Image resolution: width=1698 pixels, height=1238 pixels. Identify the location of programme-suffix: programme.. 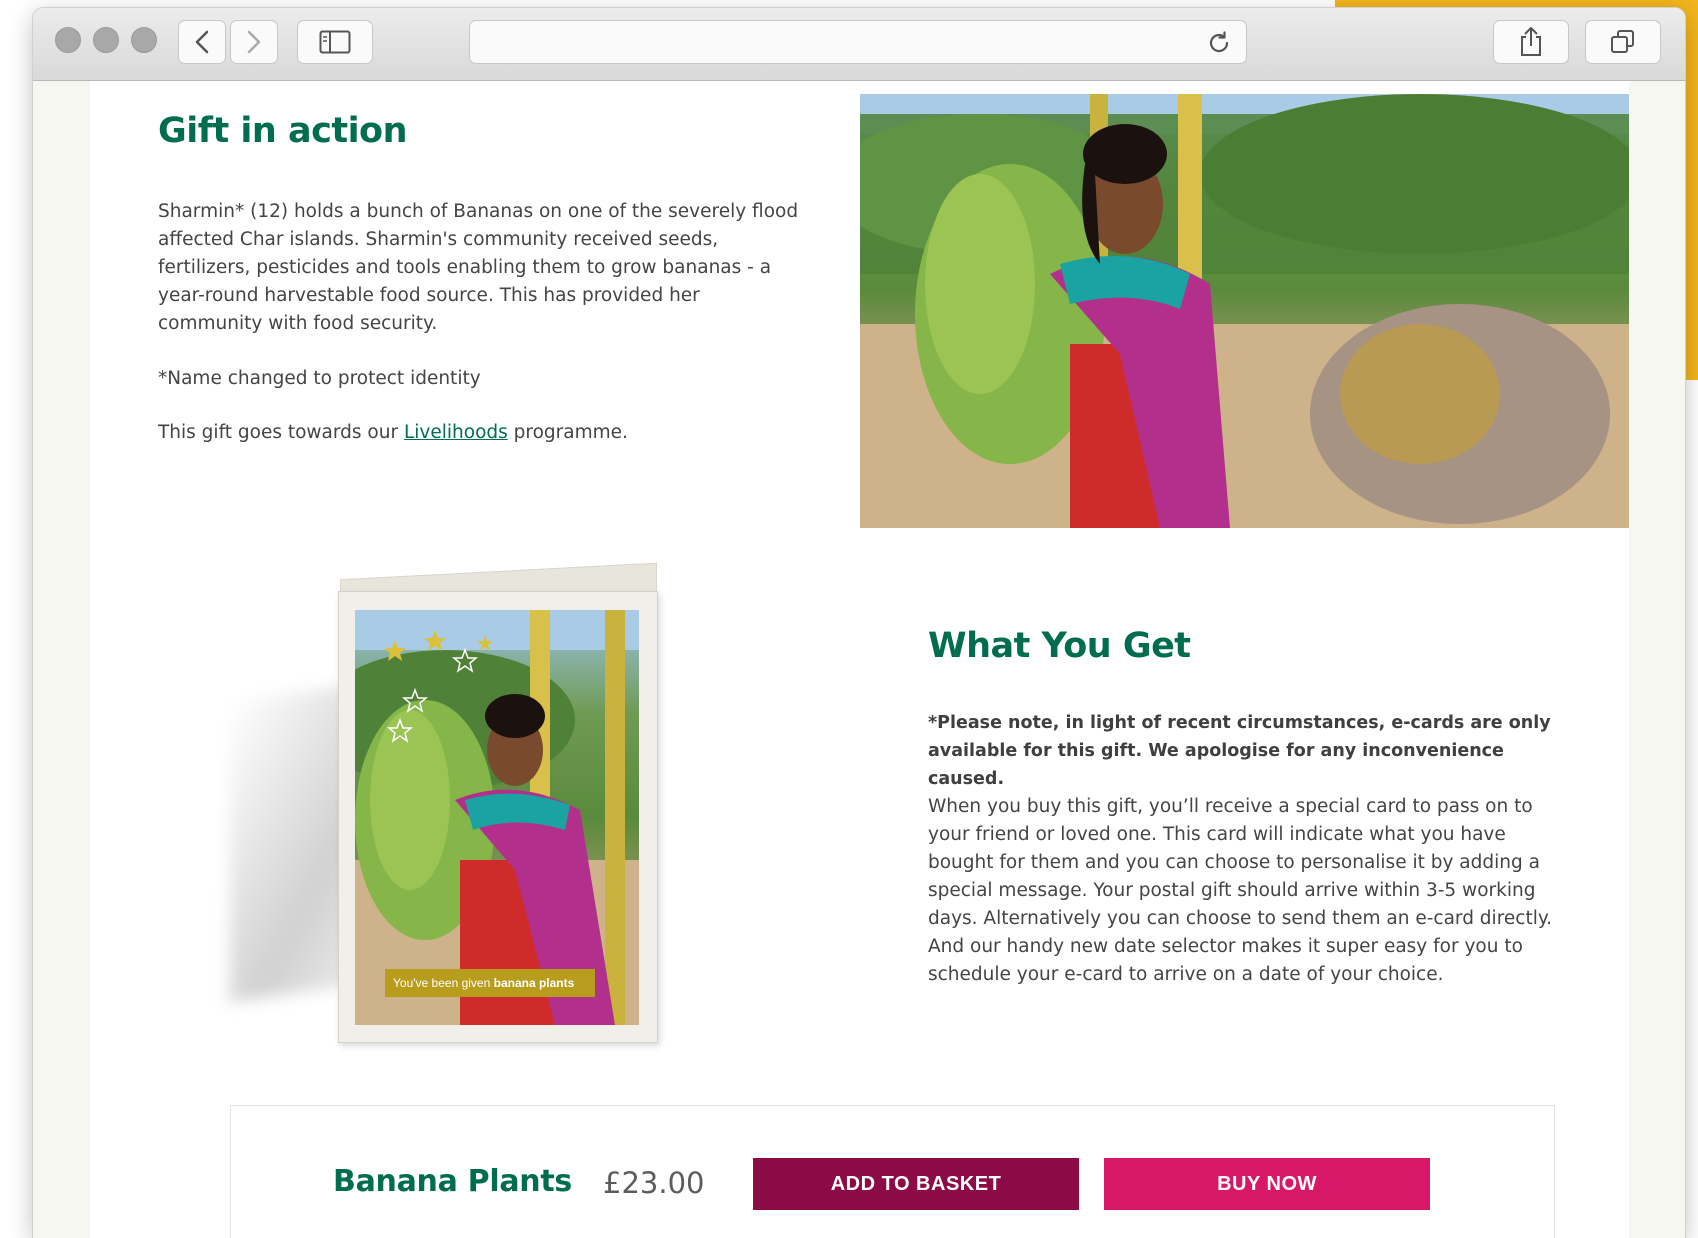
(567, 432).